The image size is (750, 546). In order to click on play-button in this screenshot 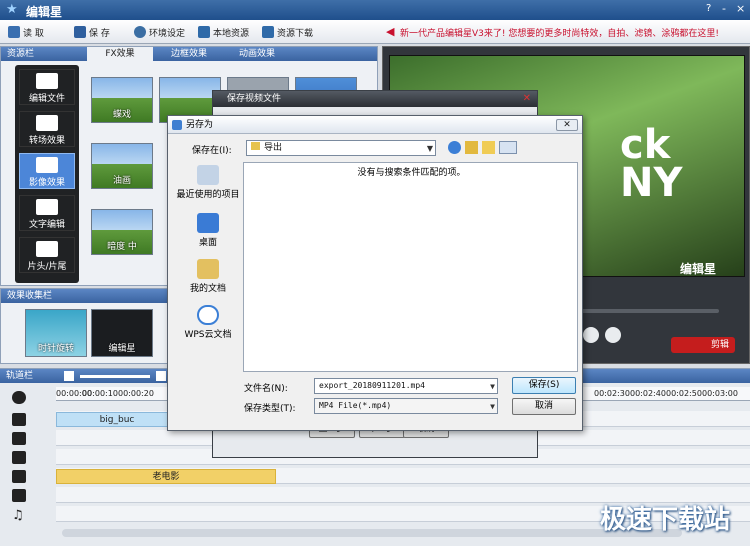, I will do `click(591, 335)`.